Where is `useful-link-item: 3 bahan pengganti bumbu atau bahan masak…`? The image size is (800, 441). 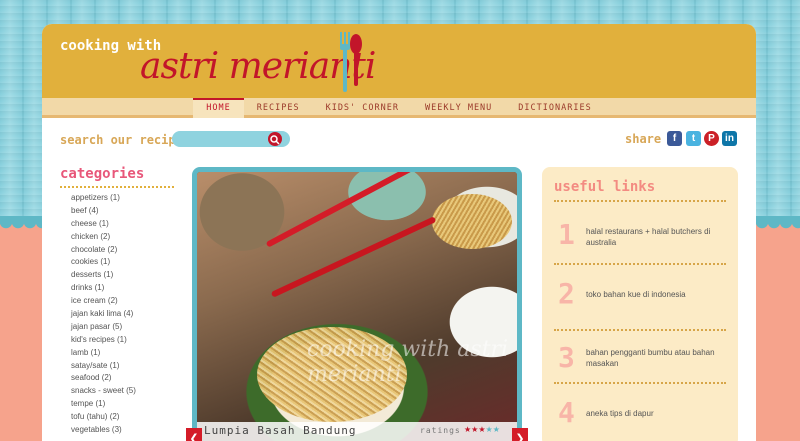
useful-link-item: 3 bahan pengganti bumbu atau bahan masak… is located at coordinates (640, 359).